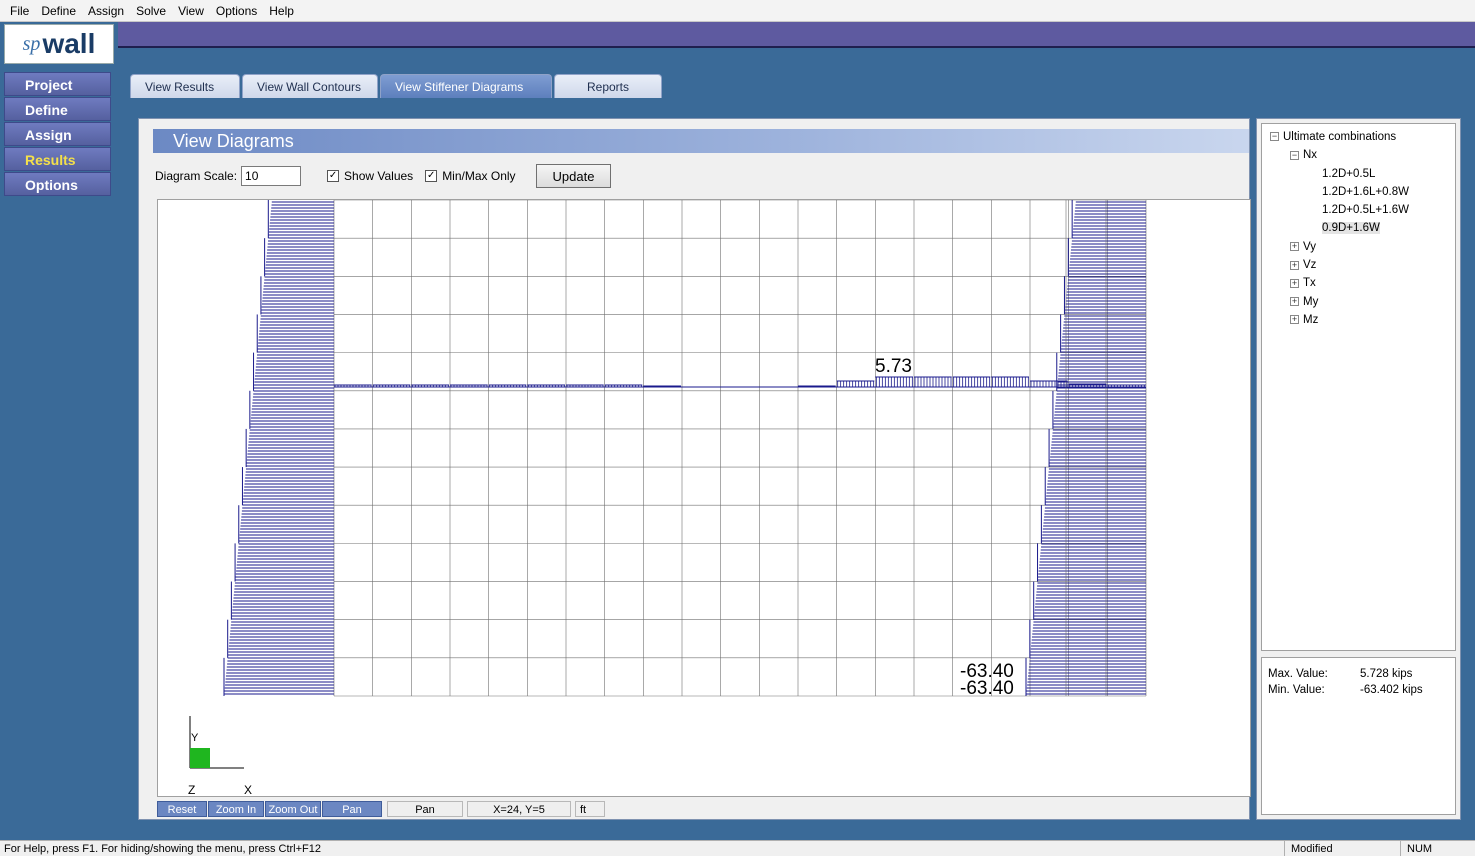  What do you see at coordinates (1311, 301) in the screenshot?
I see `tree-node-label: My` at bounding box center [1311, 301].